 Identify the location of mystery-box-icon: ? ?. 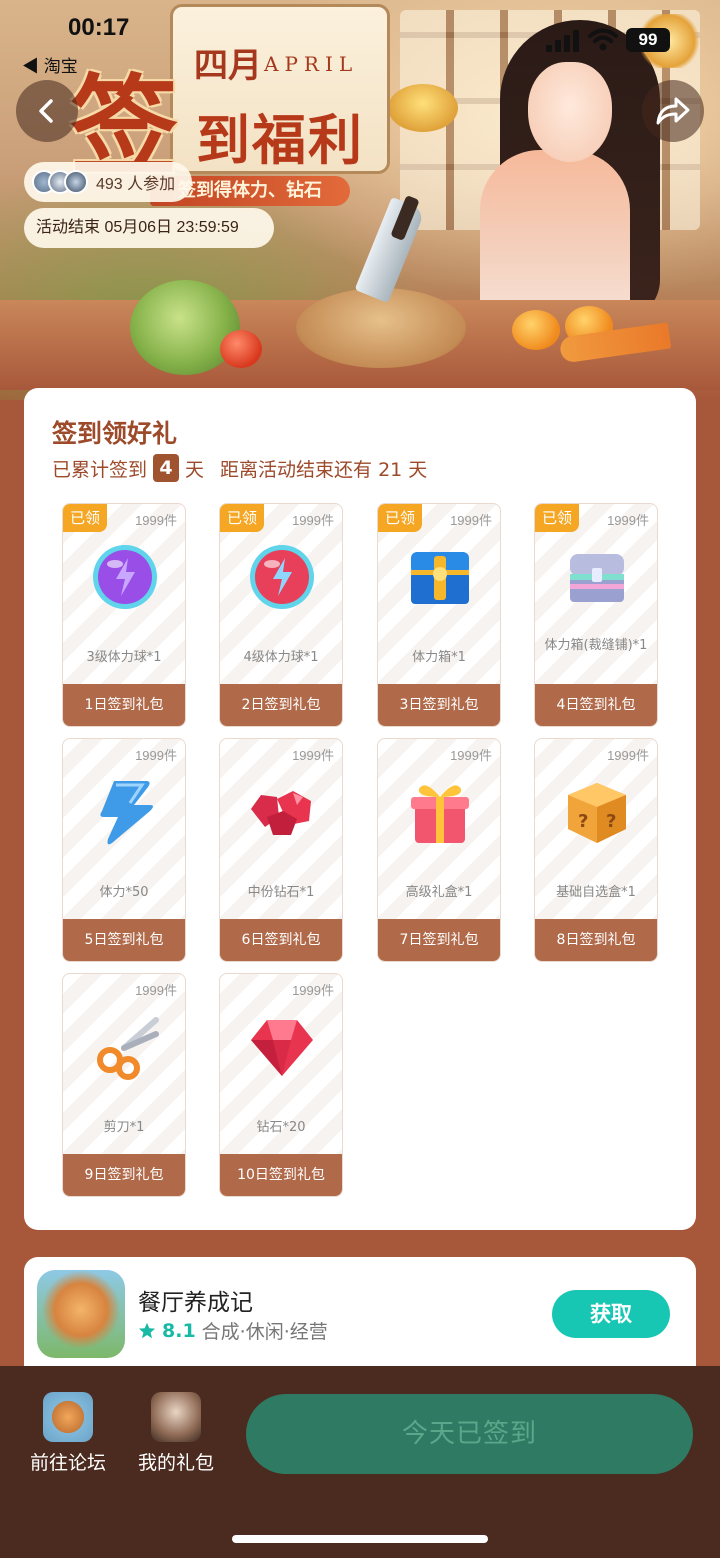
(597, 813).